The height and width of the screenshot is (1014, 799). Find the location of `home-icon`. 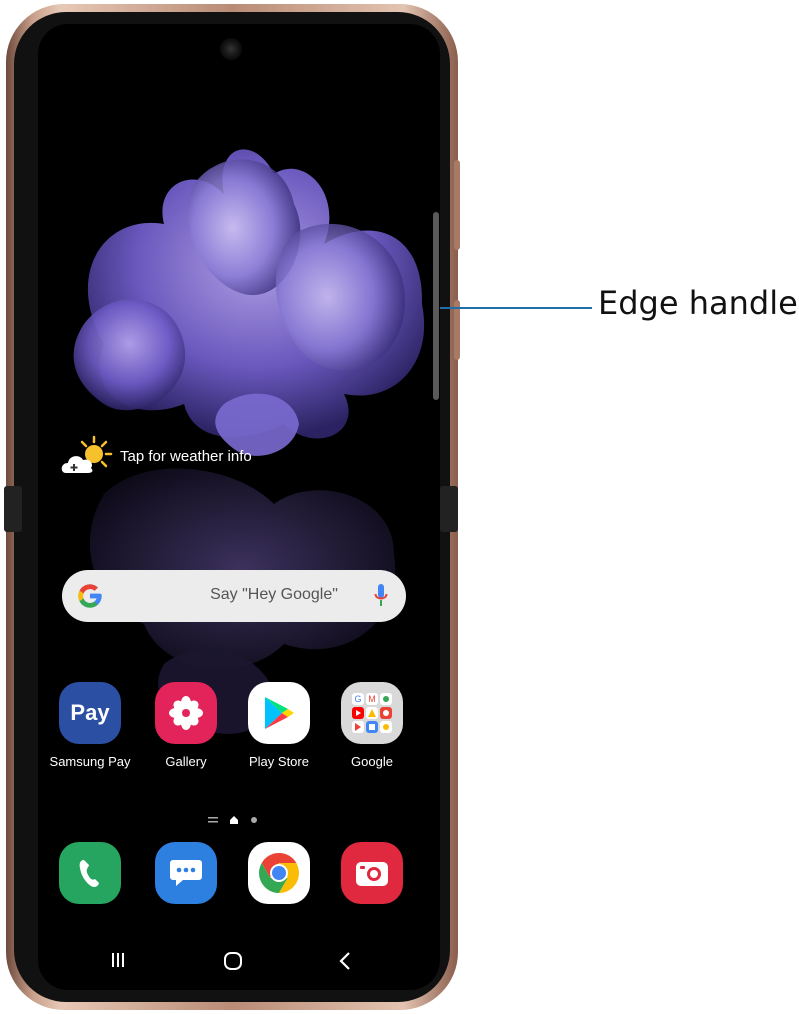

home-icon is located at coordinates (233, 961).